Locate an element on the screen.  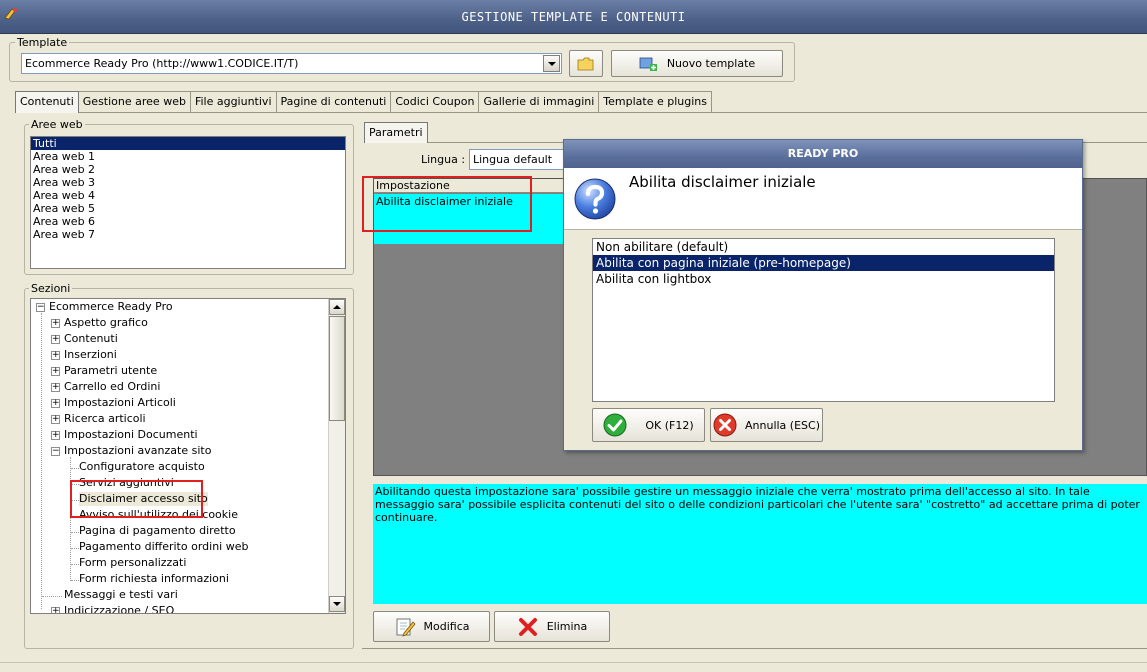
new-template-button: Nuovo template is located at coordinates (697, 63).